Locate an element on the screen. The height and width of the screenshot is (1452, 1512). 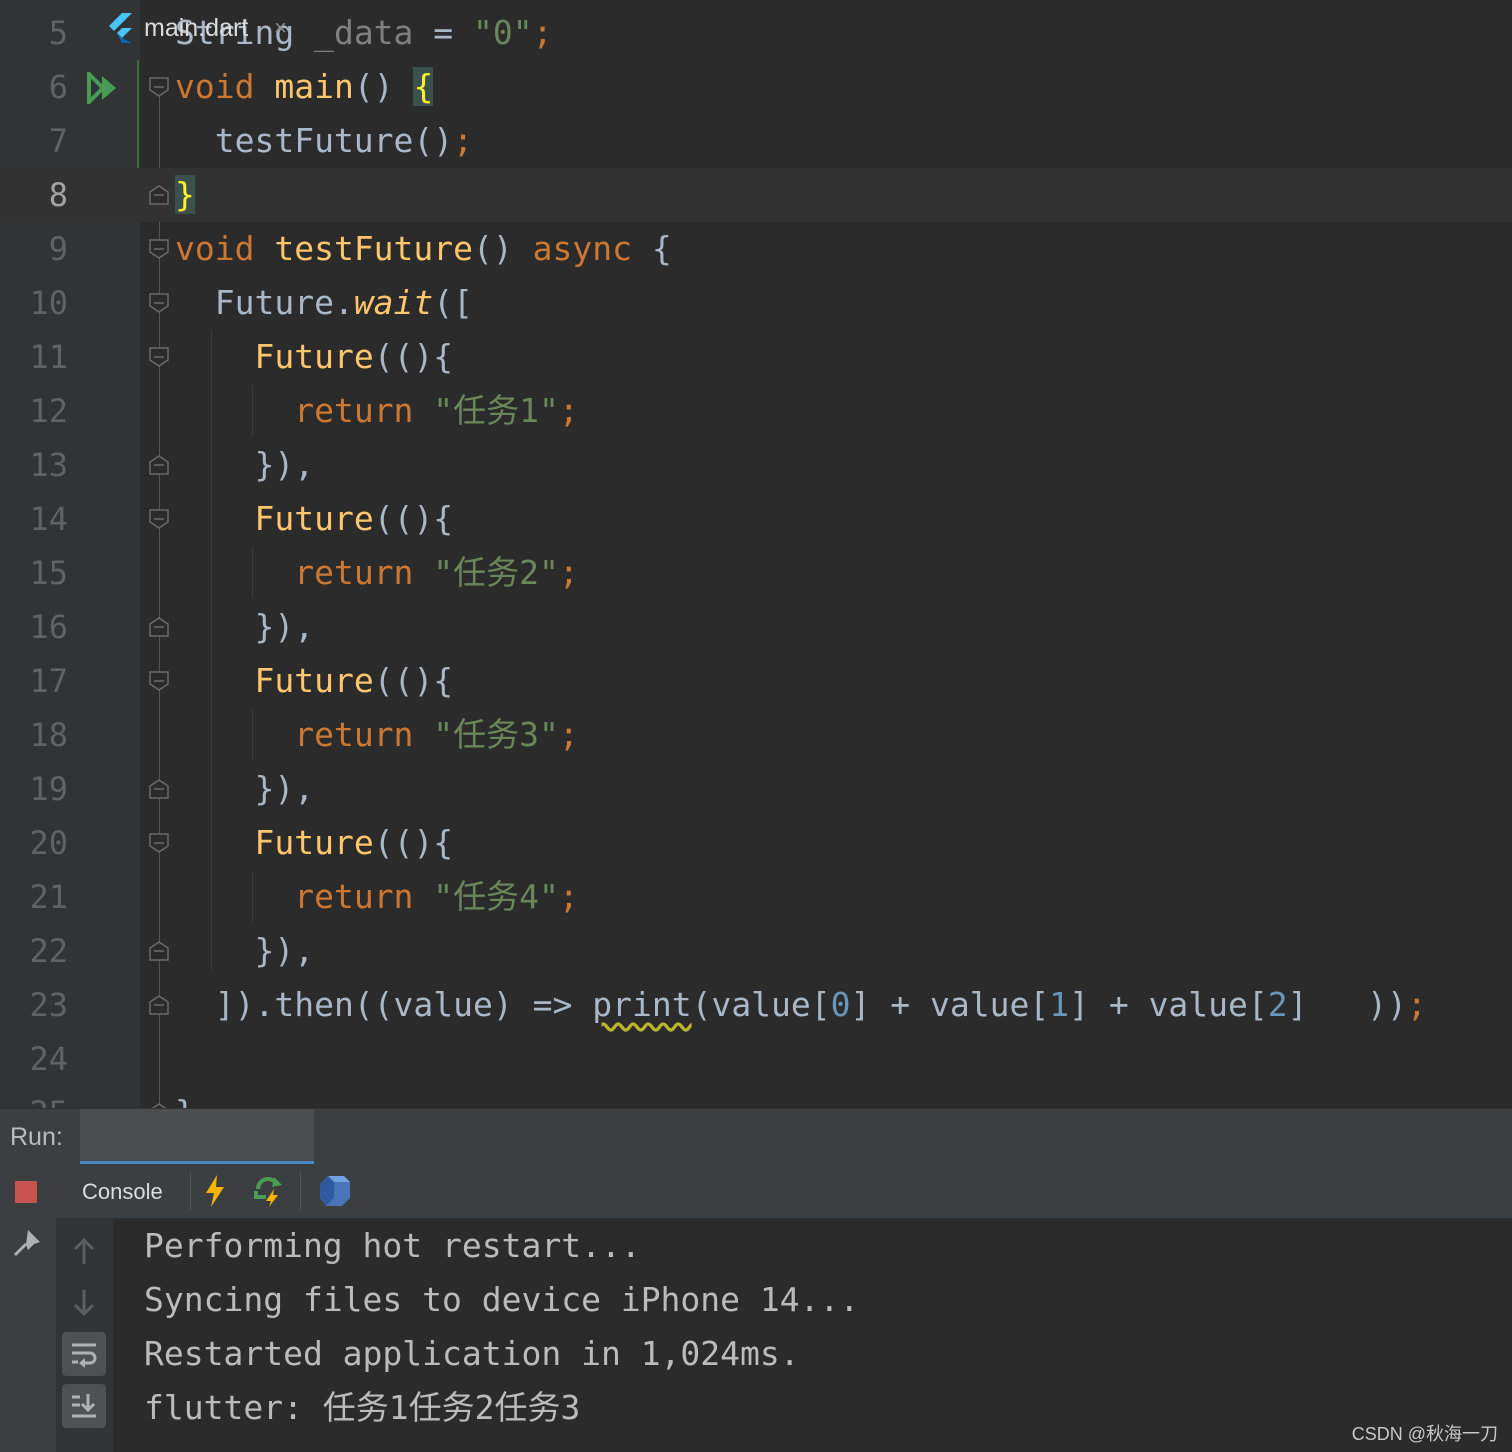
code-line: 22 }), is located at coordinates (756, 951).